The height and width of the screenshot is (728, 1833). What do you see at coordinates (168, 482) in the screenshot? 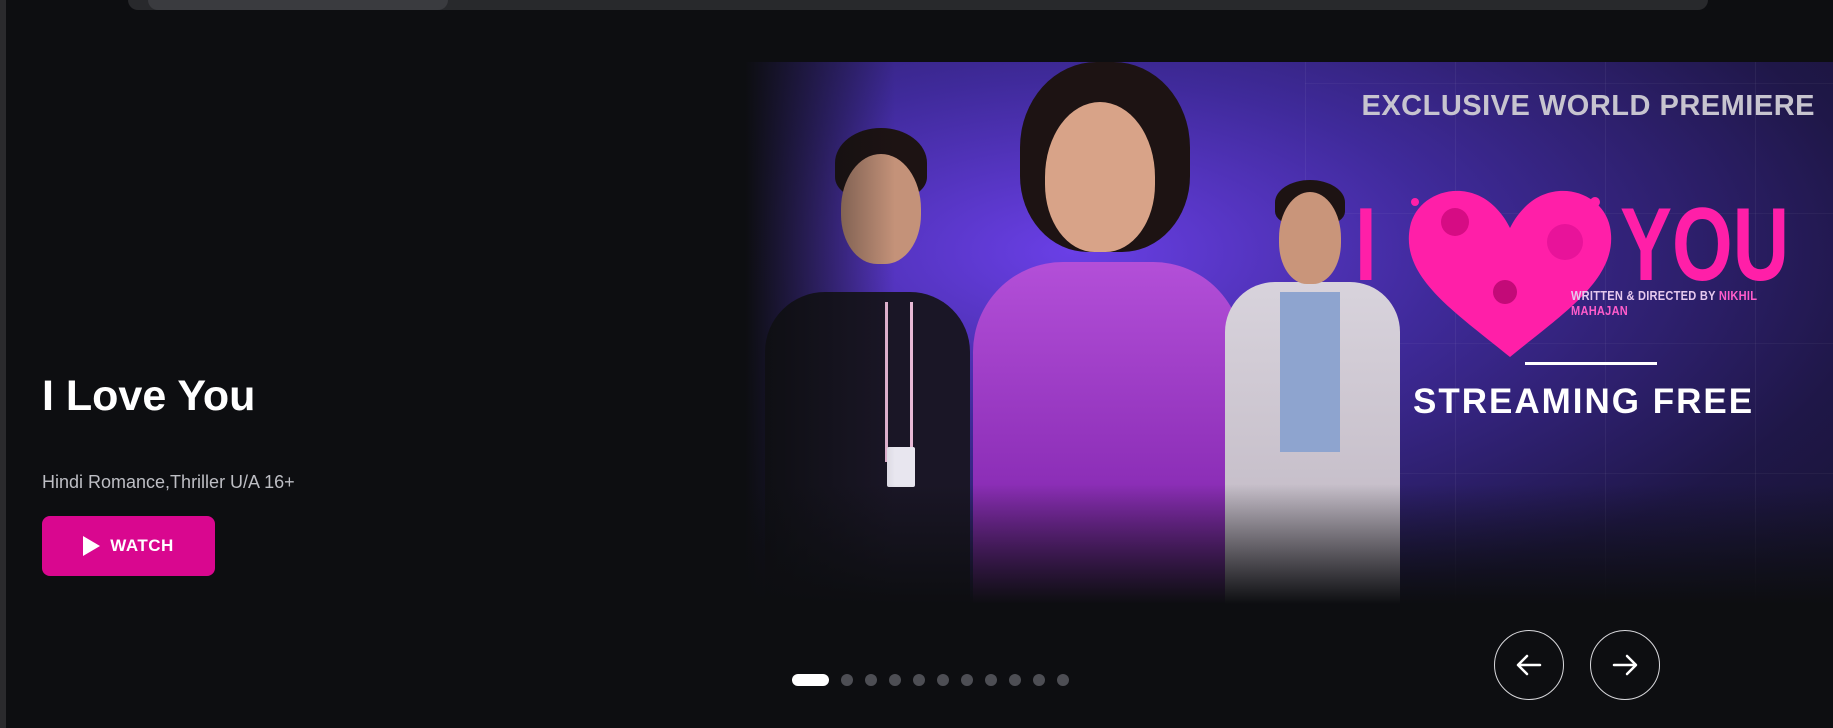
I see `hero-meta: Hindi Romance,Thriller U/A 16+` at bounding box center [168, 482].